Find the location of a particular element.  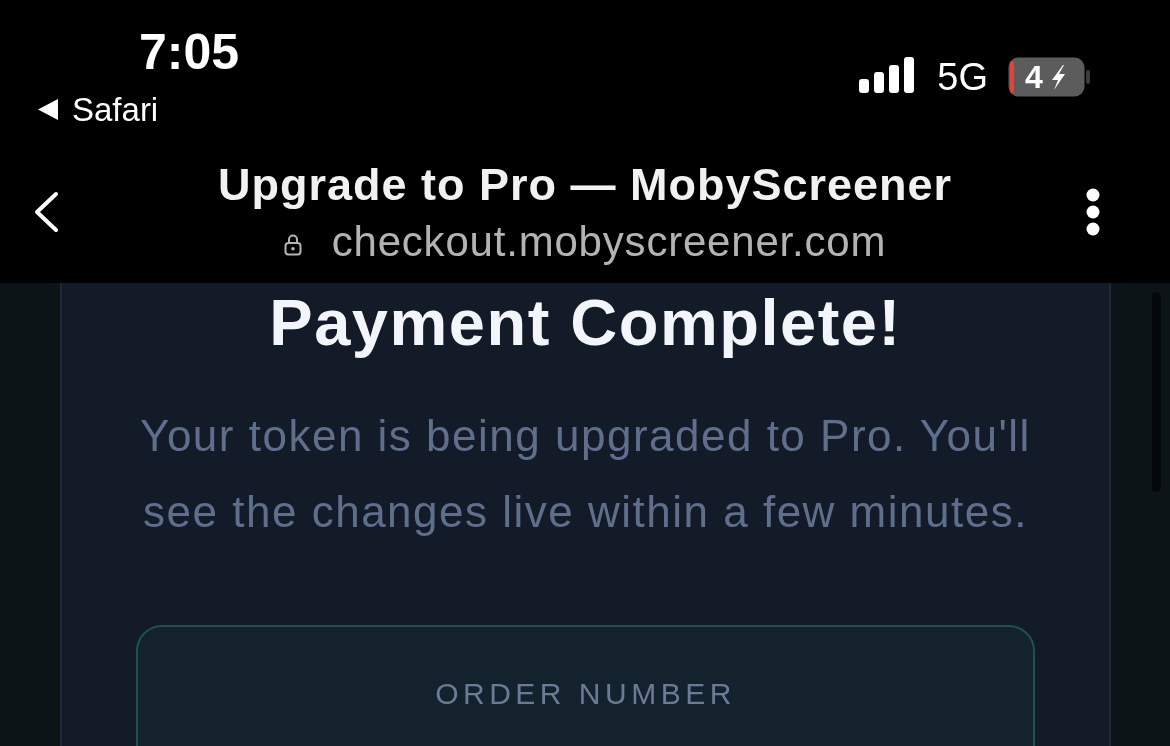

battery-percent: 4 is located at coordinates (1034, 77).